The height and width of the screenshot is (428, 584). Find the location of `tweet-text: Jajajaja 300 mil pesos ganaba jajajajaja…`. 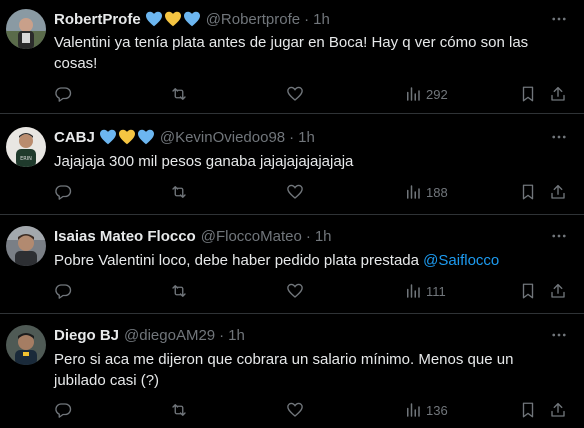

tweet-text: Jajajaja 300 mil pesos ganaba jajajajaja… is located at coordinates (204, 161).